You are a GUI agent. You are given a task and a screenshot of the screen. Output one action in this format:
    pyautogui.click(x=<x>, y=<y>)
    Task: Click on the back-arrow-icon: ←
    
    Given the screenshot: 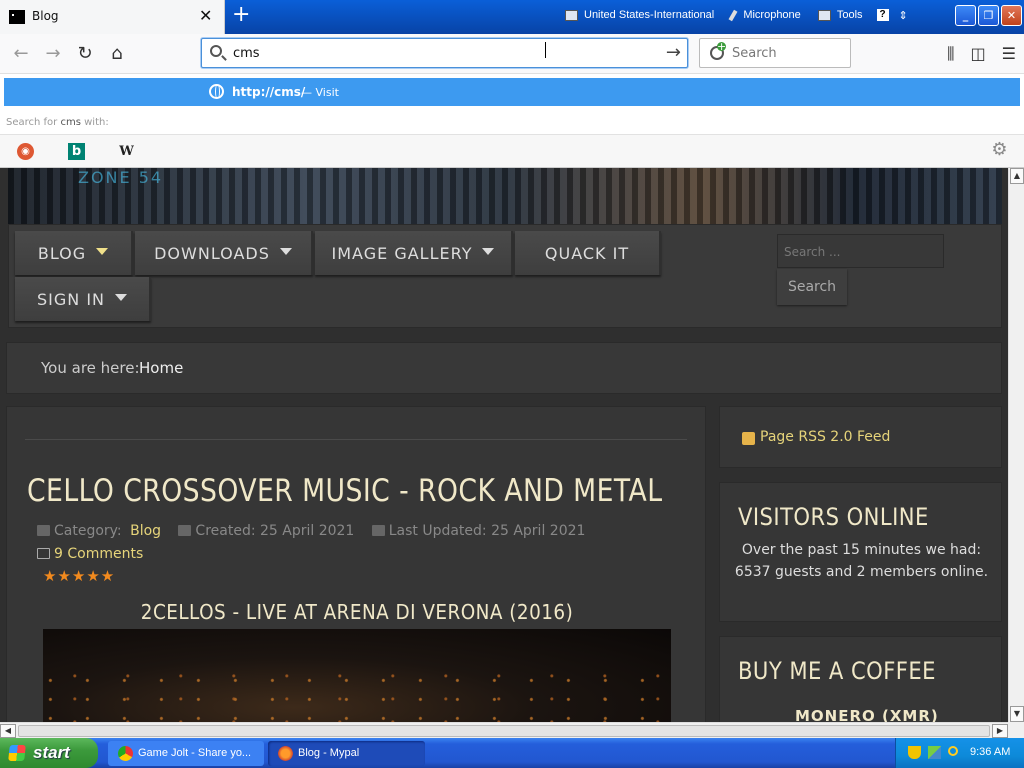 What is the action you would take?
    pyautogui.click(x=21, y=54)
    